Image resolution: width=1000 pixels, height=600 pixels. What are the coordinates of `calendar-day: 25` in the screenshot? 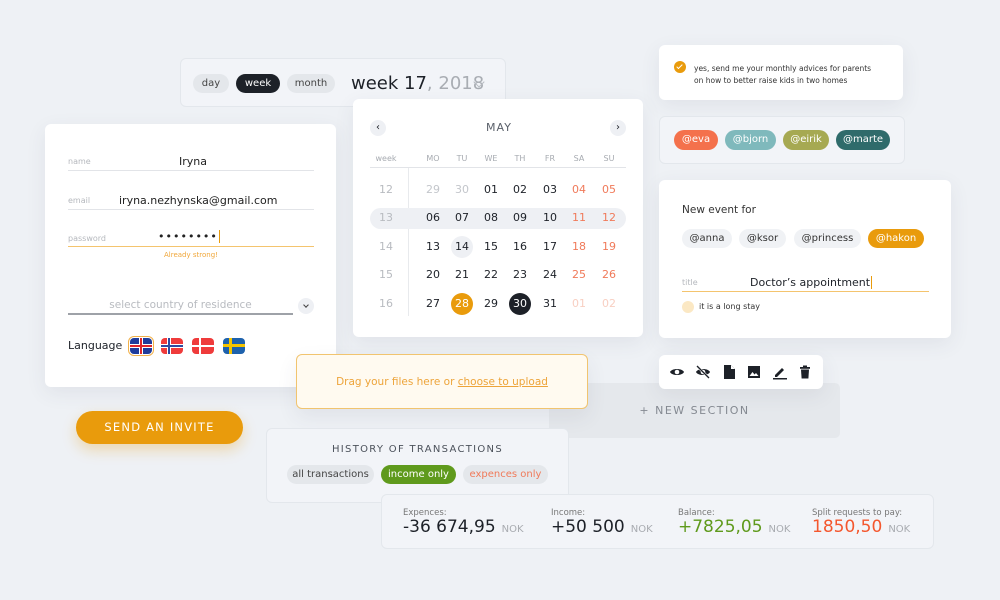 It's located at (579, 275).